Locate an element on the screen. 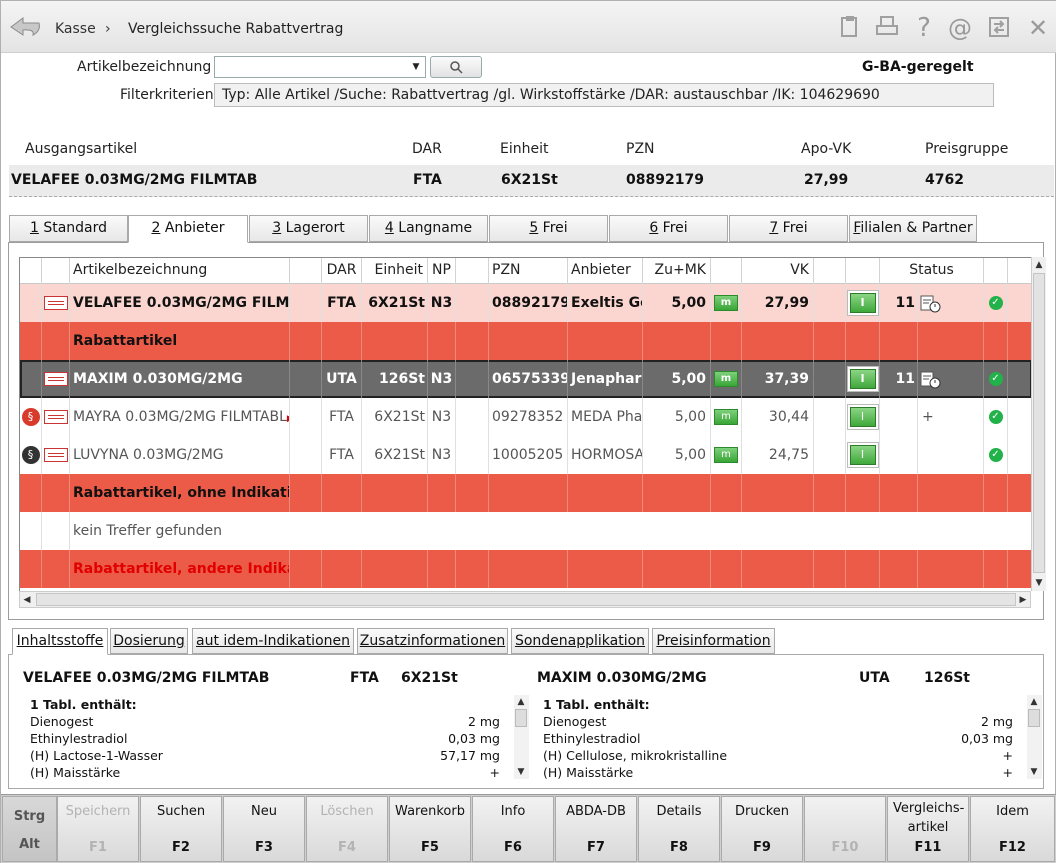 The width and height of the screenshot is (1056, 863). right-ingredients-scrollbar: ▲ ▼ is located at coordinates (1034, 737).